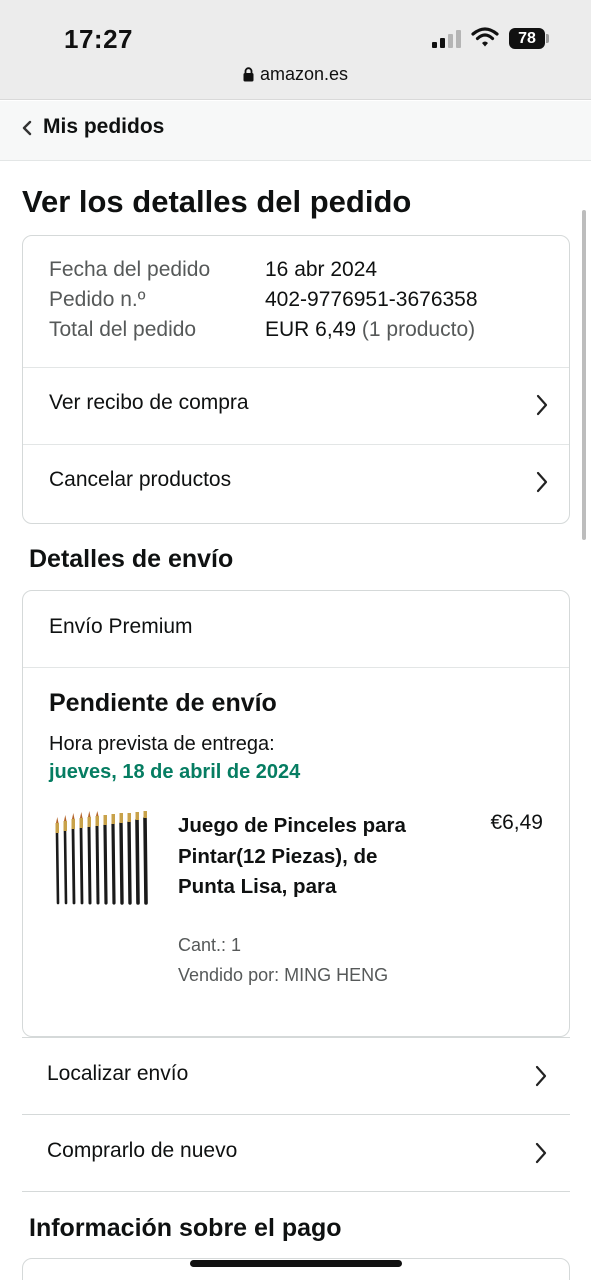 The width and height of the screenshot is (591, 1280). Describe the element at coordinates (98, 39) in the screenshot. I see `status-time: 17:27` at that location.